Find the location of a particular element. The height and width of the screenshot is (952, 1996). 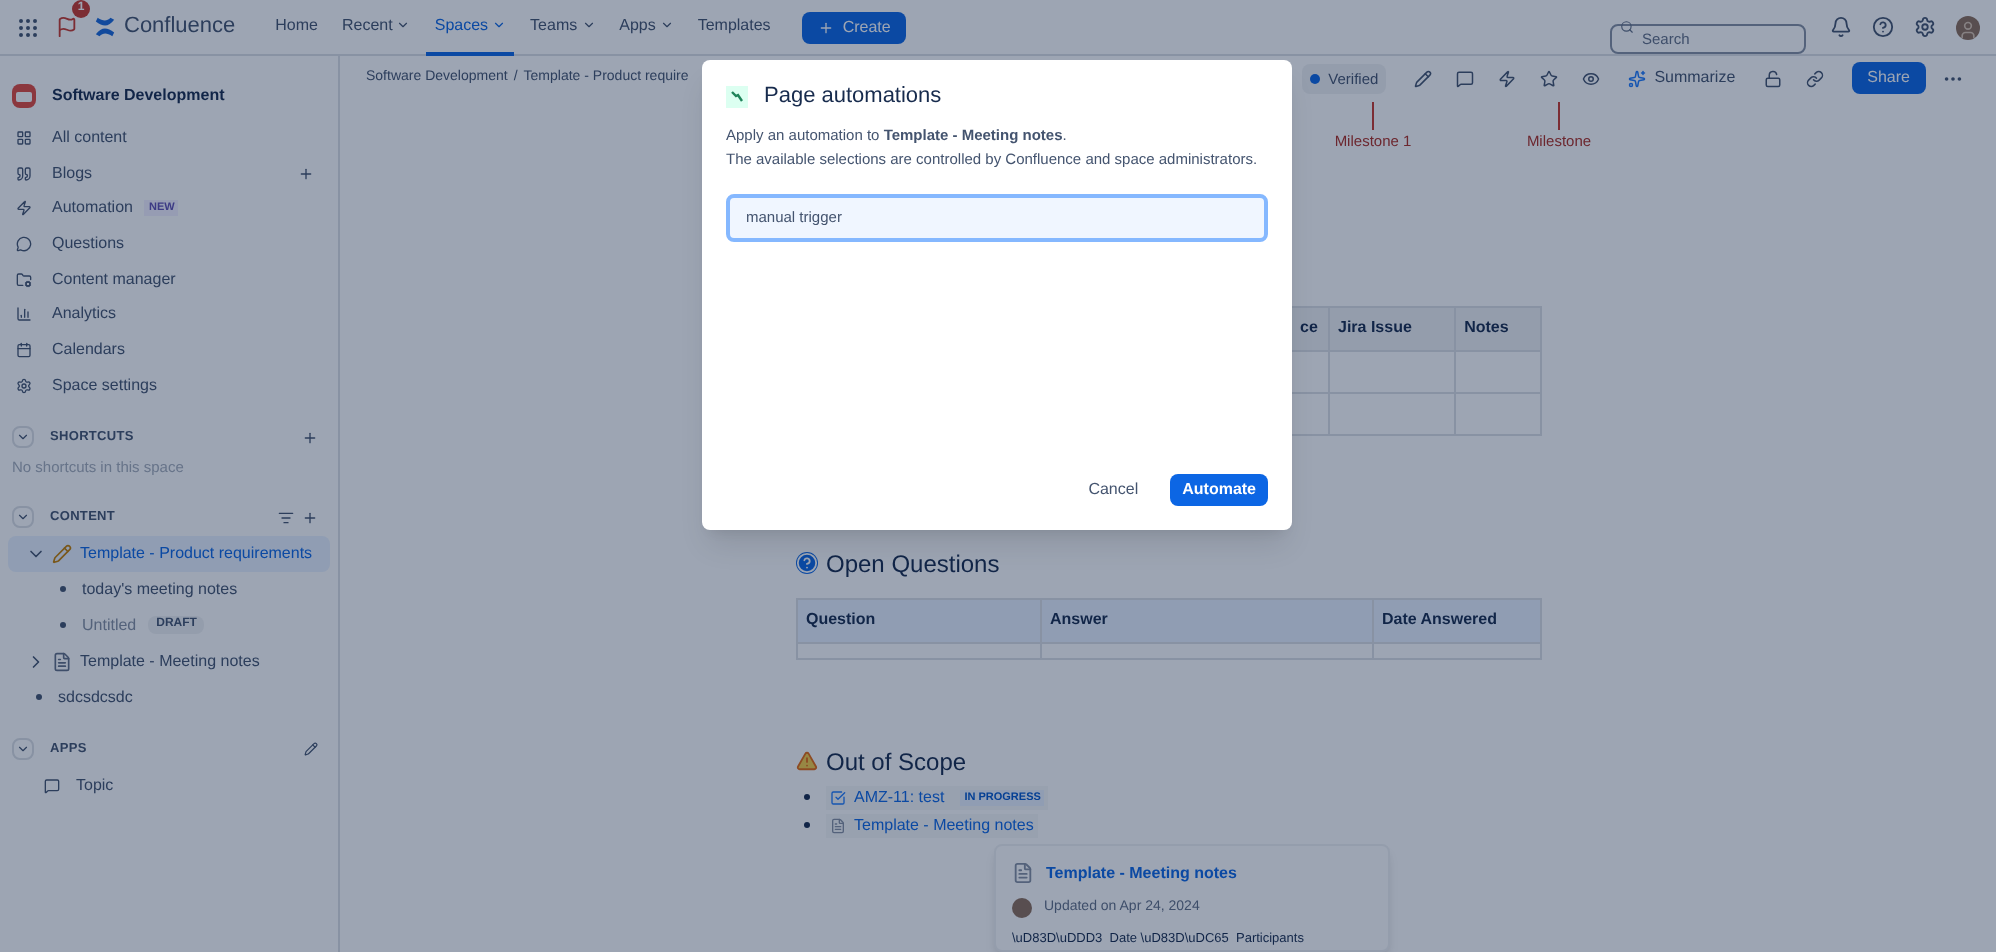

sparkle-icon is located at coordinates (1637, 78).